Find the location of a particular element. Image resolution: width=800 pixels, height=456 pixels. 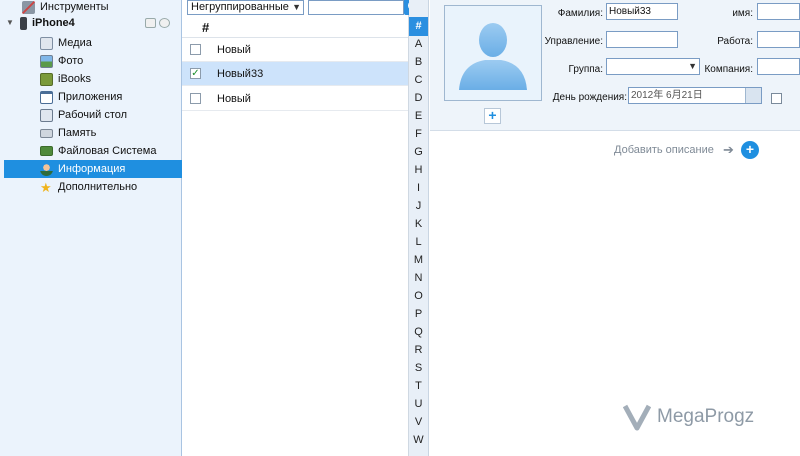

watermark-text: MegaProgz is located at coordinates (706, 416).